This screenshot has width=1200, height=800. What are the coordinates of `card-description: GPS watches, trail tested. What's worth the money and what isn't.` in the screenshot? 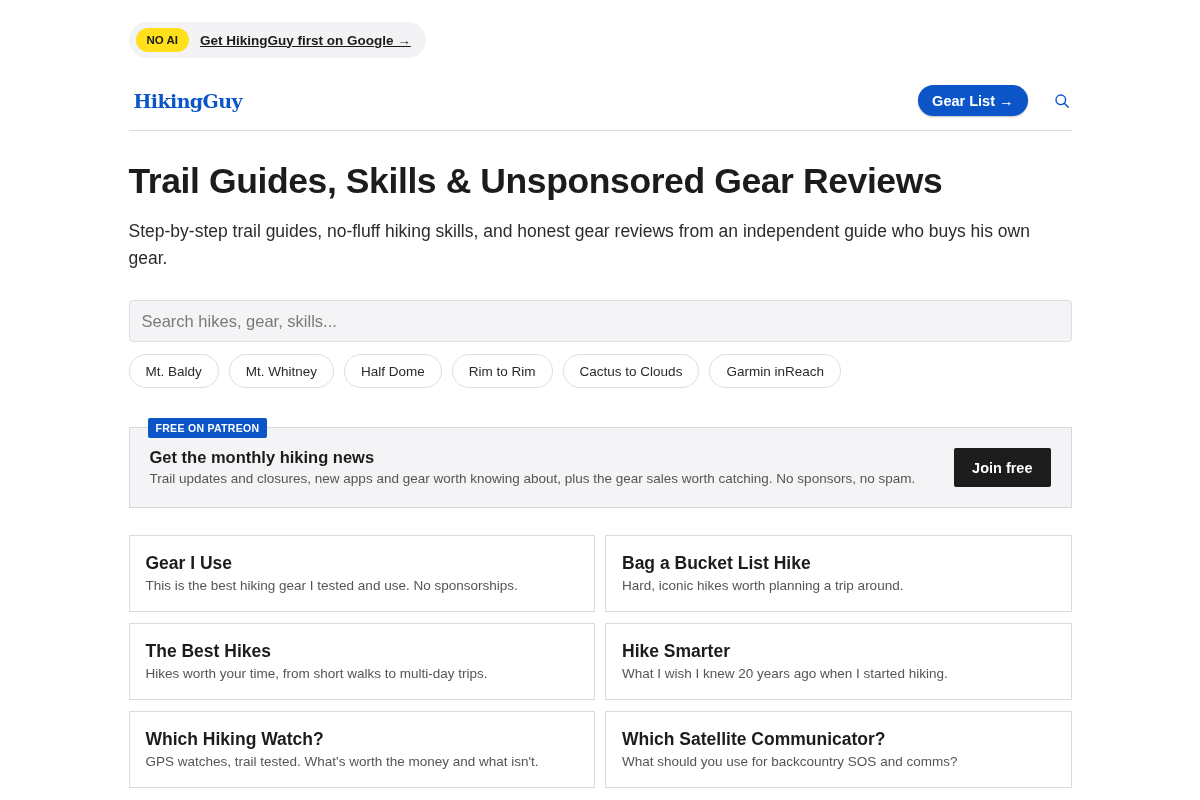 It's located at (342, 762).